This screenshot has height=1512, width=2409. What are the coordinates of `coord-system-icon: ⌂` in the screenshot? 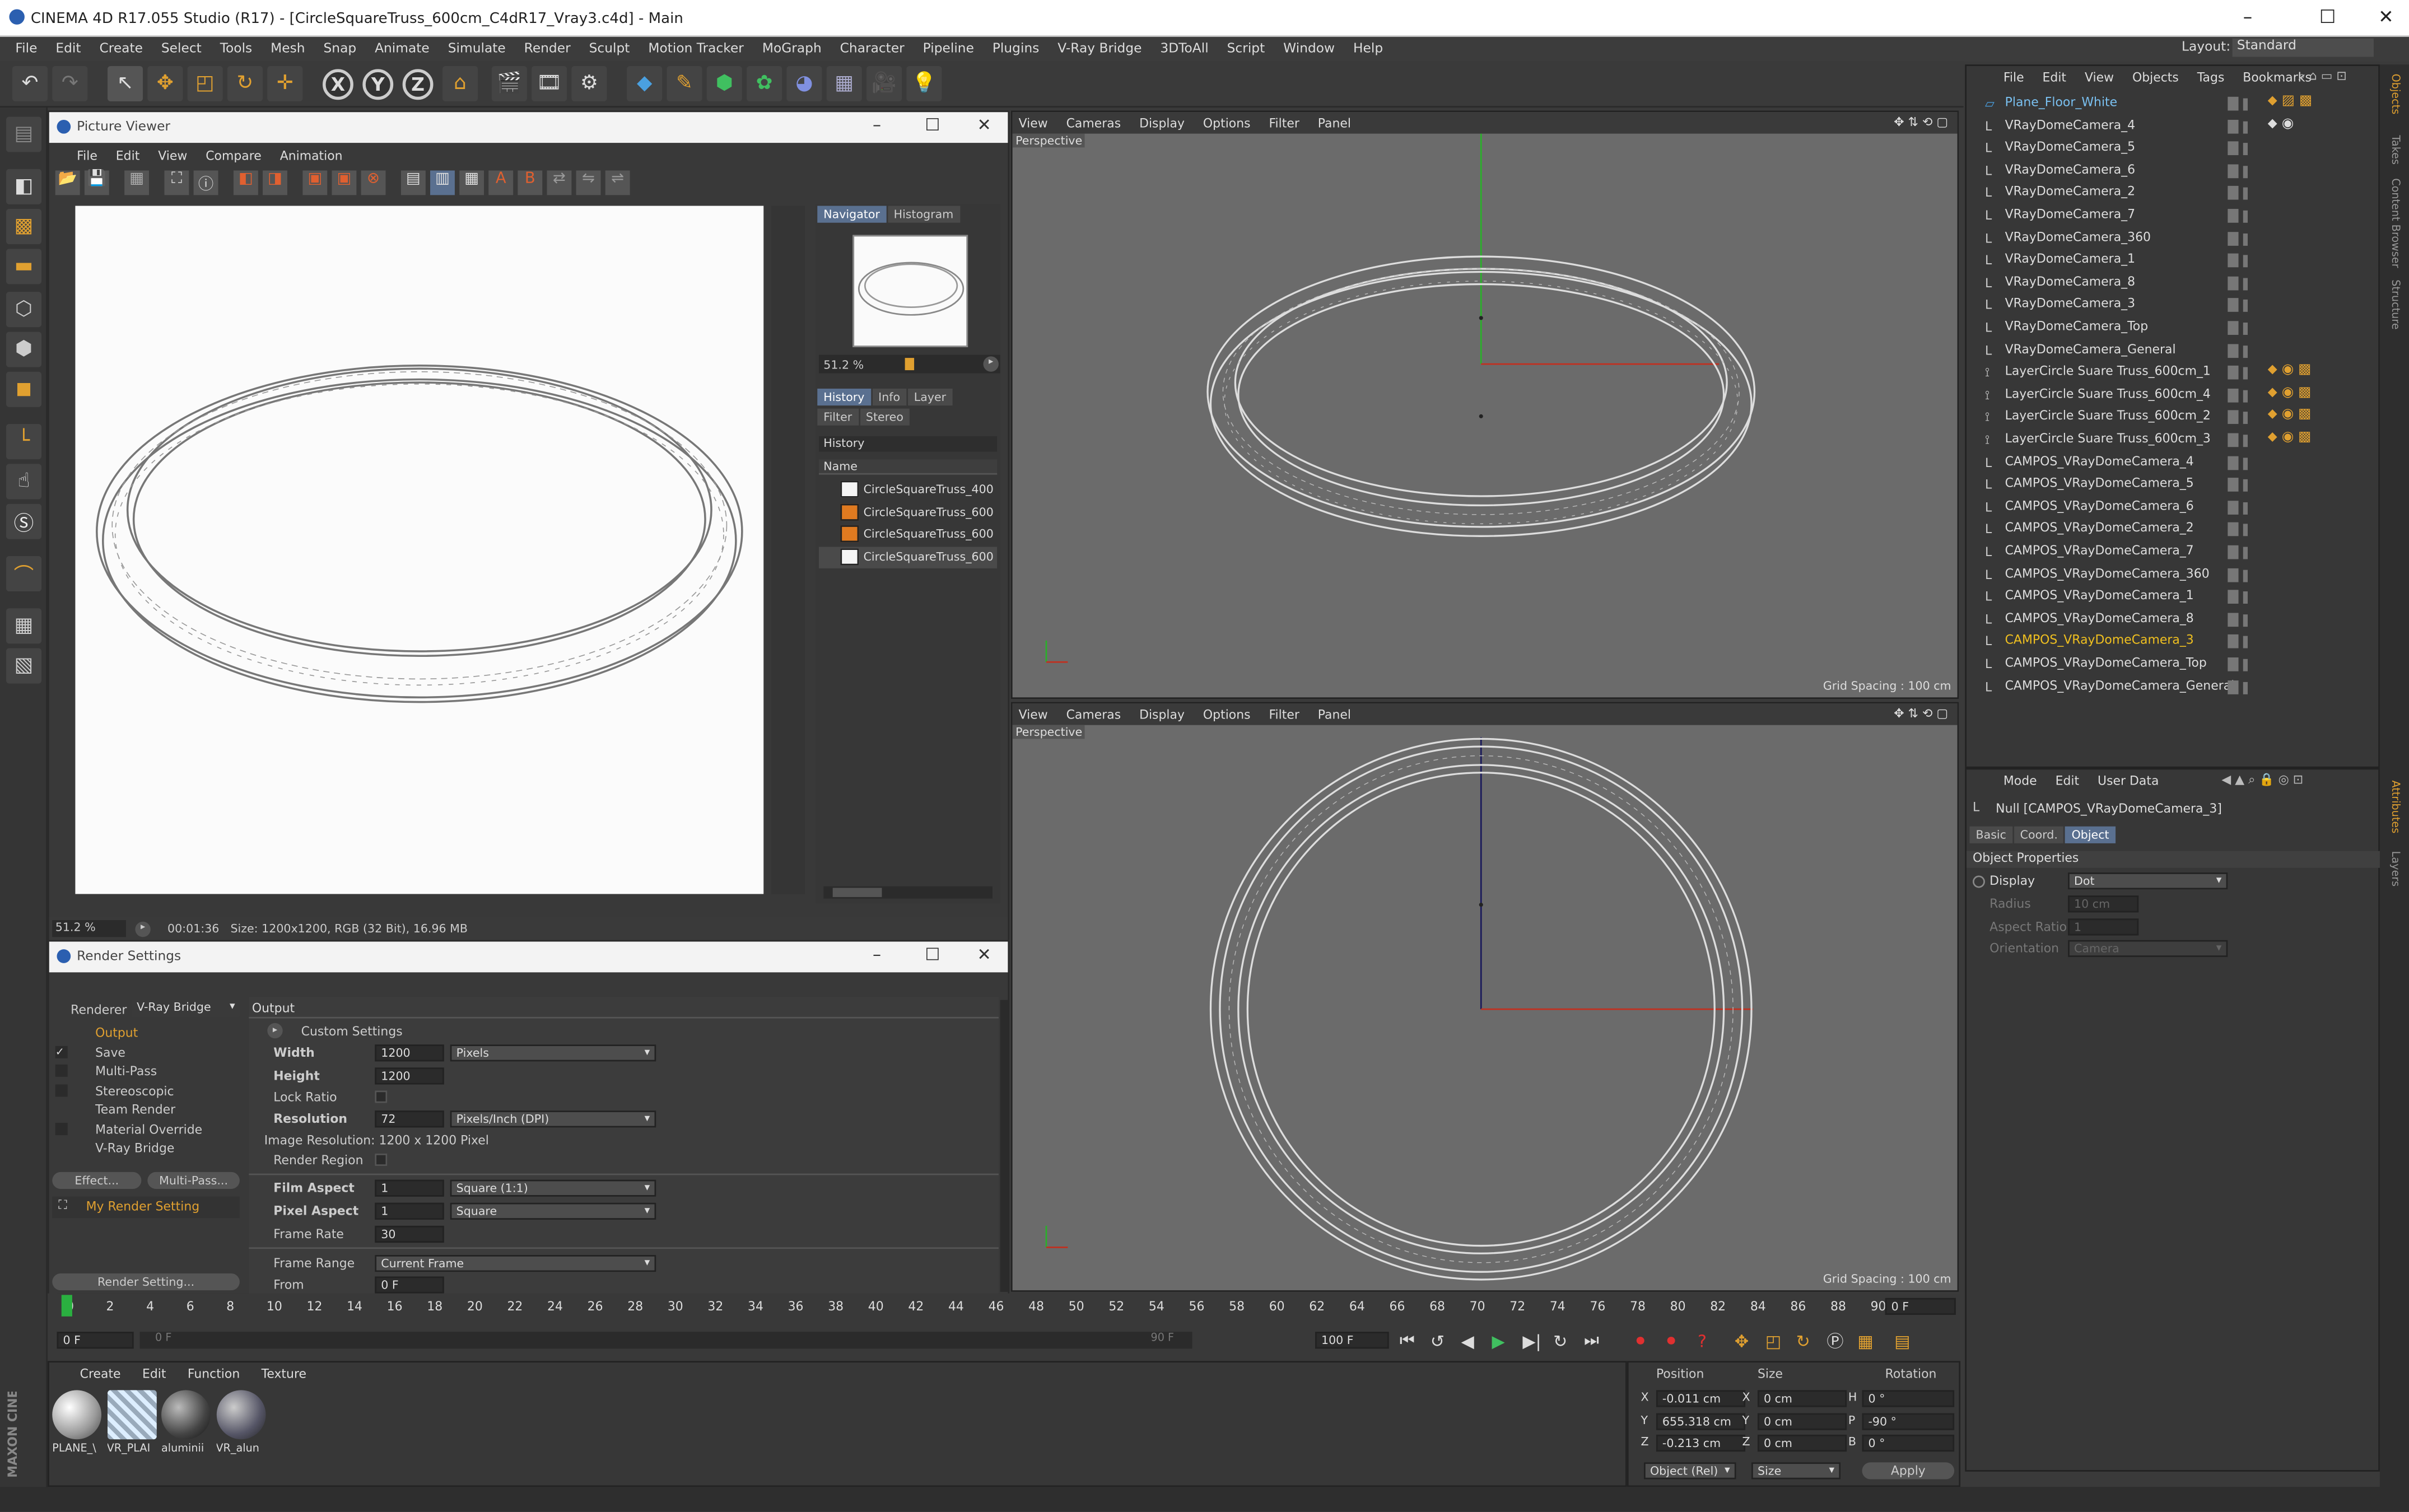 It's located at (460, 84).